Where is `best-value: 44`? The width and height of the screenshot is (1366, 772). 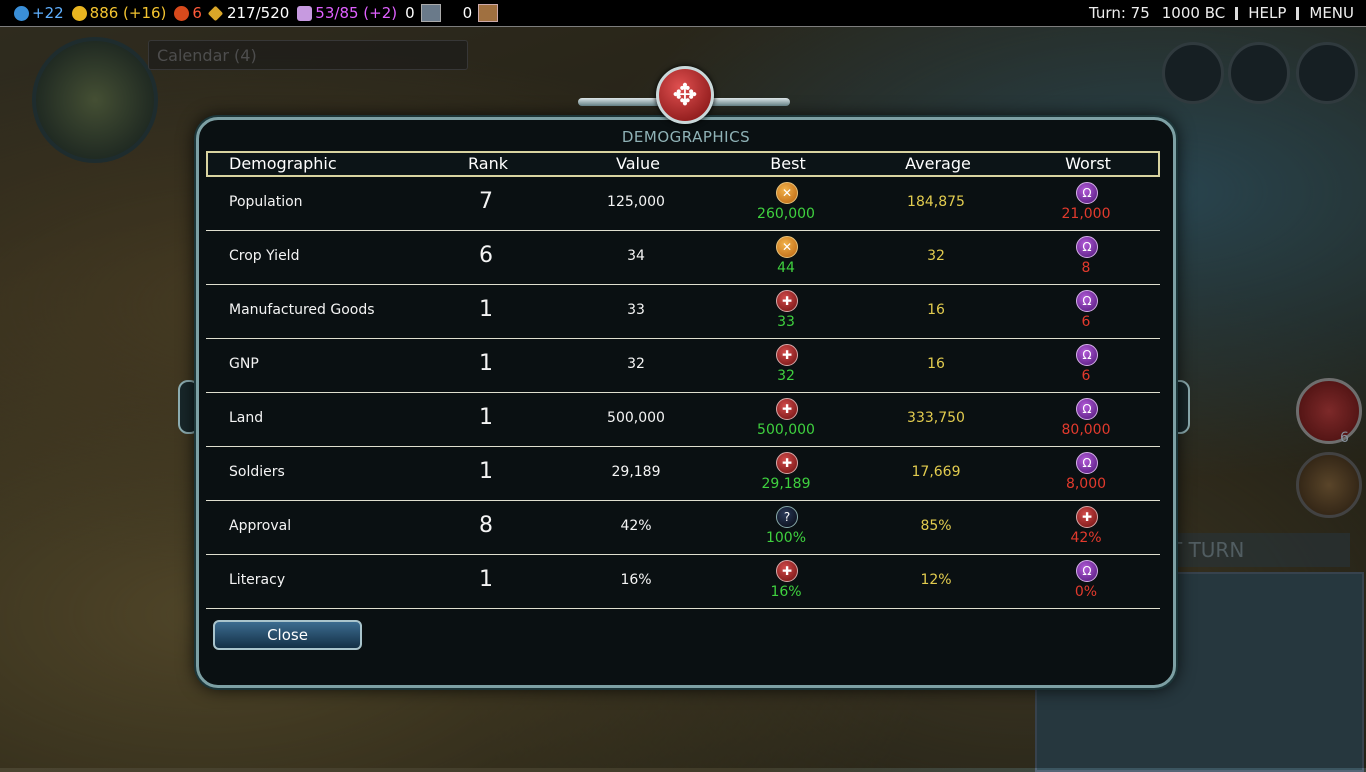 best-value: 44 is located at coordinates (786, 268).